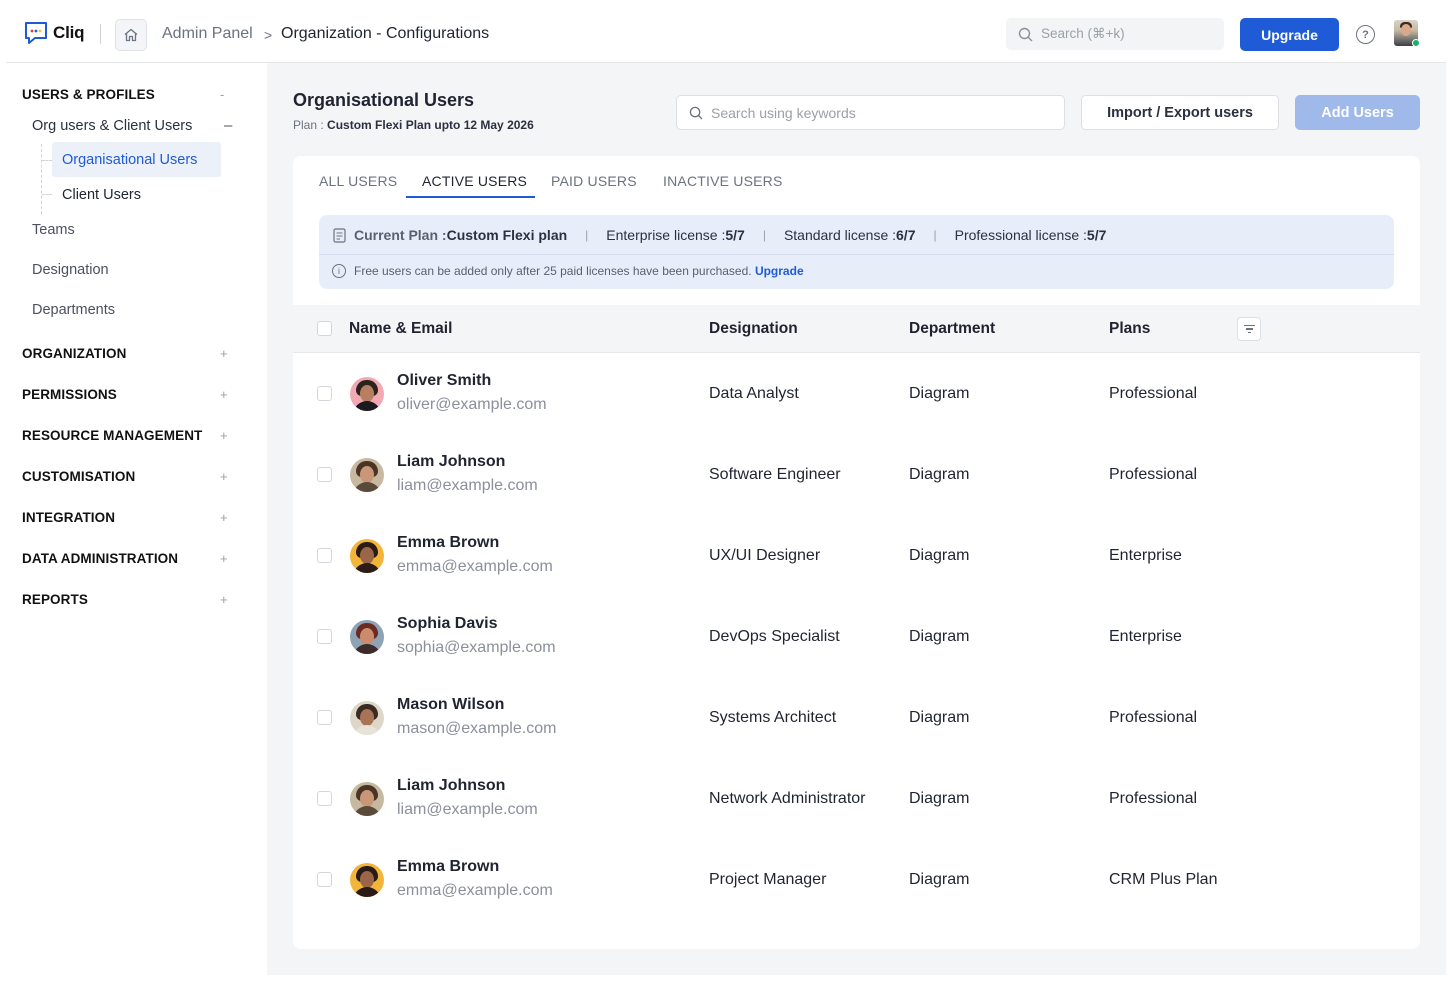 The height and width of the screenshot is (981, 1452). Describe the element at coordinates (70, 270) in the screenshot. I see `sidebar-item-designation: Designation` at that location.